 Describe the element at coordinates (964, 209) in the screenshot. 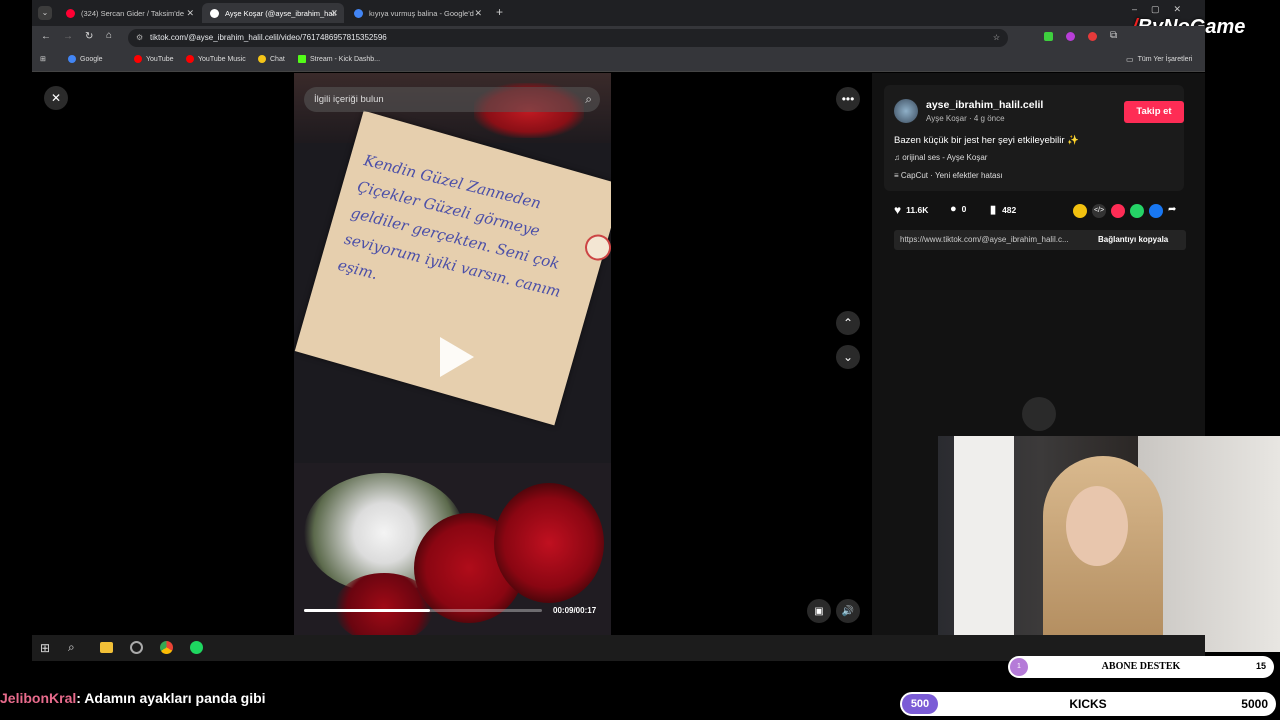

I see `comments-count: 0` at that location.